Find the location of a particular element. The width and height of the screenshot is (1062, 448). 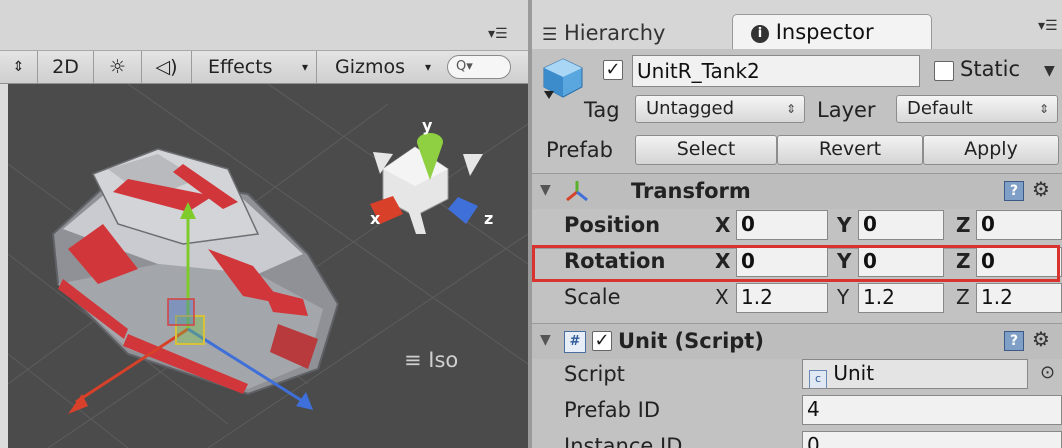

layer-label: Layer is located at coordinates (846, 110).